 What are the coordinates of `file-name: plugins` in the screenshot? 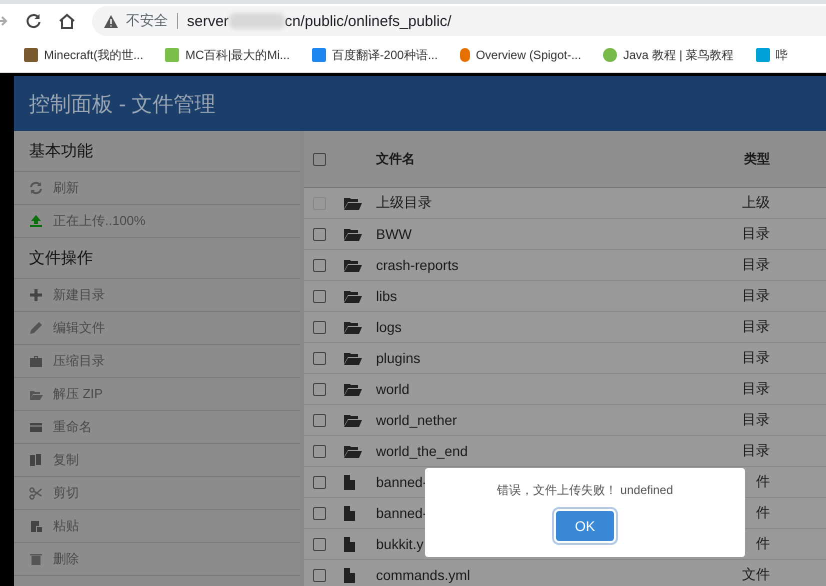 It's located at (558, 358).